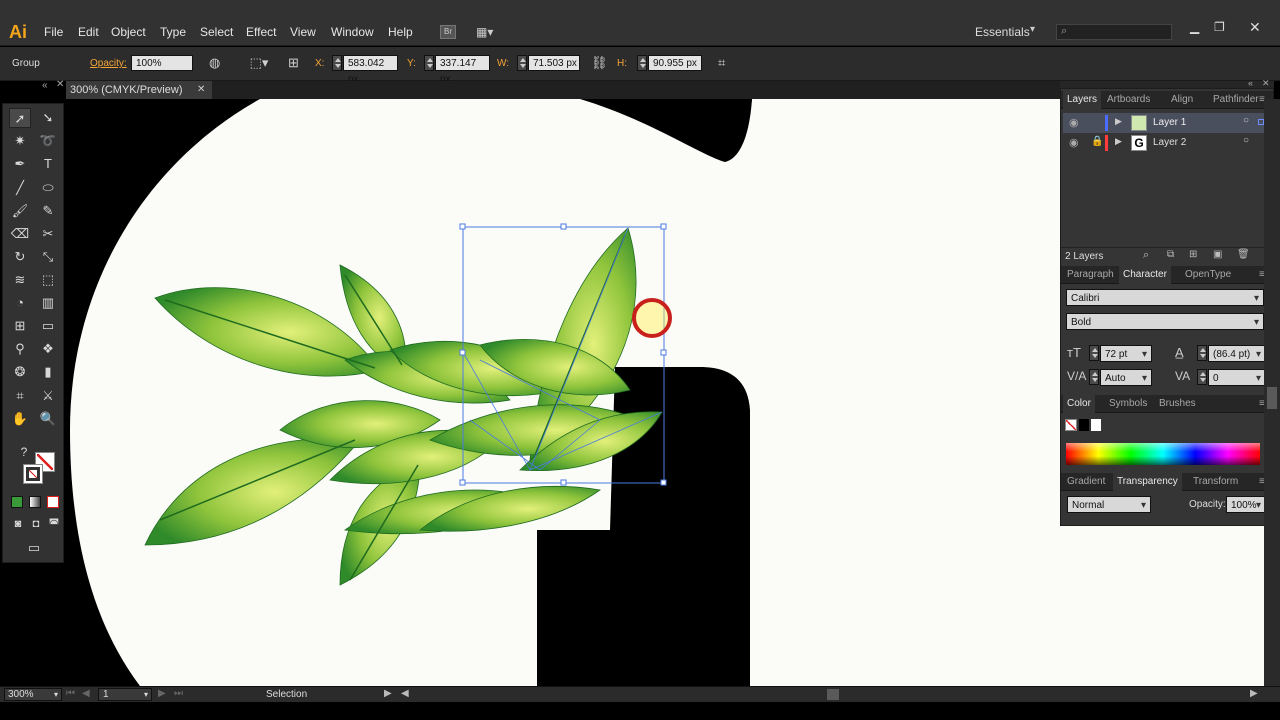  What do you see at coordinates (48, 419) in the screenshot?
I see `zoom-tool-icon: 🔍` at bounding box center [48, 419].